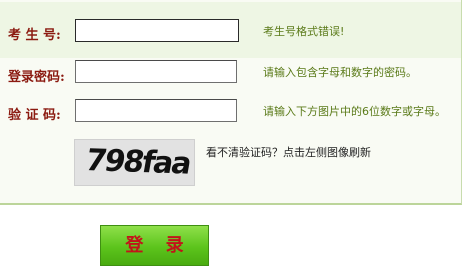  What do you see at coordinates (34, 35) in the screenshot?
I see `candidate-no-label: 考 生 号:` at bounding box center [34, 35].